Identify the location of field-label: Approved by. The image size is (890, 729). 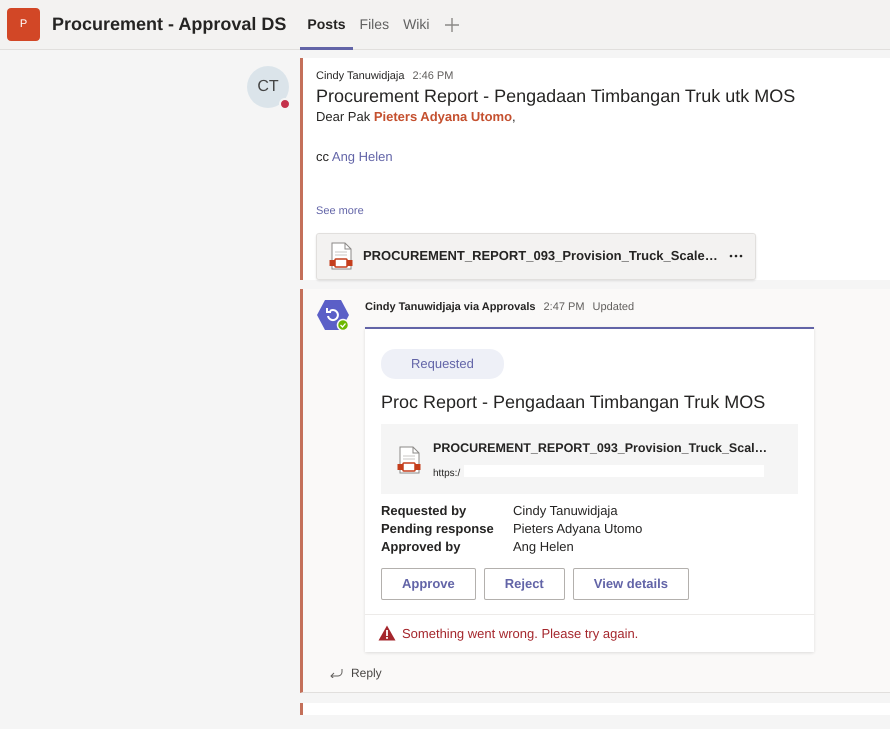
(421, 547).